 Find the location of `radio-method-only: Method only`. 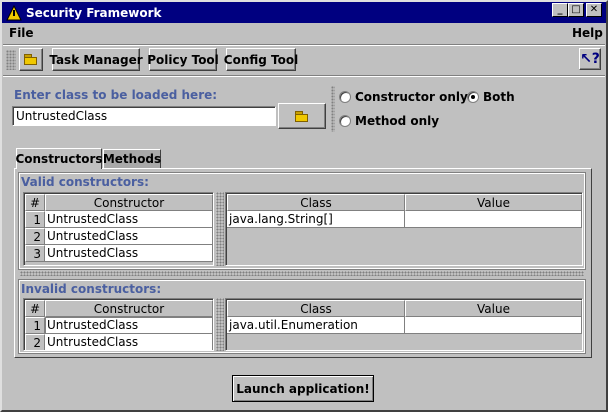

radio-method-only: Method only is located at coordinates (389, 121).